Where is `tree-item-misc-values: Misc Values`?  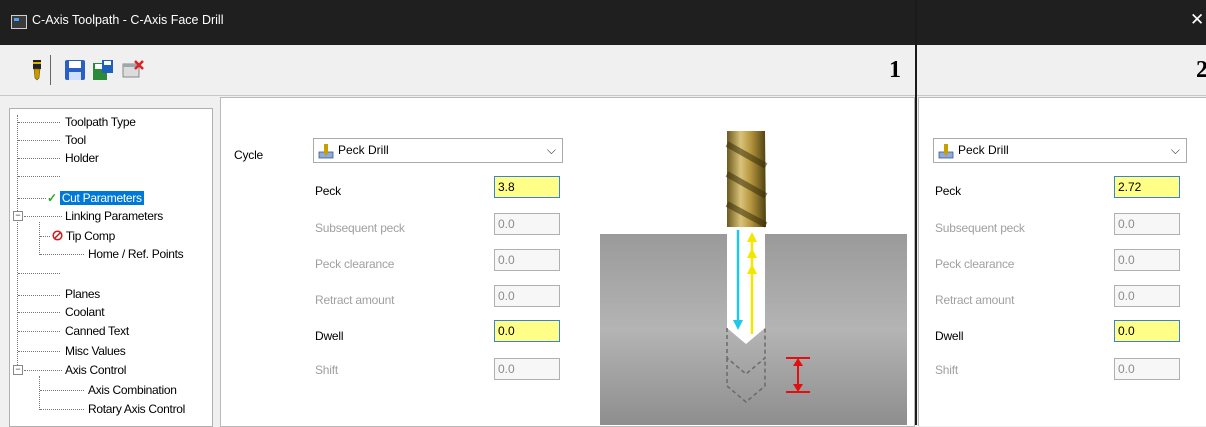
tree-item-misc-values: Misc Values is located at coordinates (95, 351).